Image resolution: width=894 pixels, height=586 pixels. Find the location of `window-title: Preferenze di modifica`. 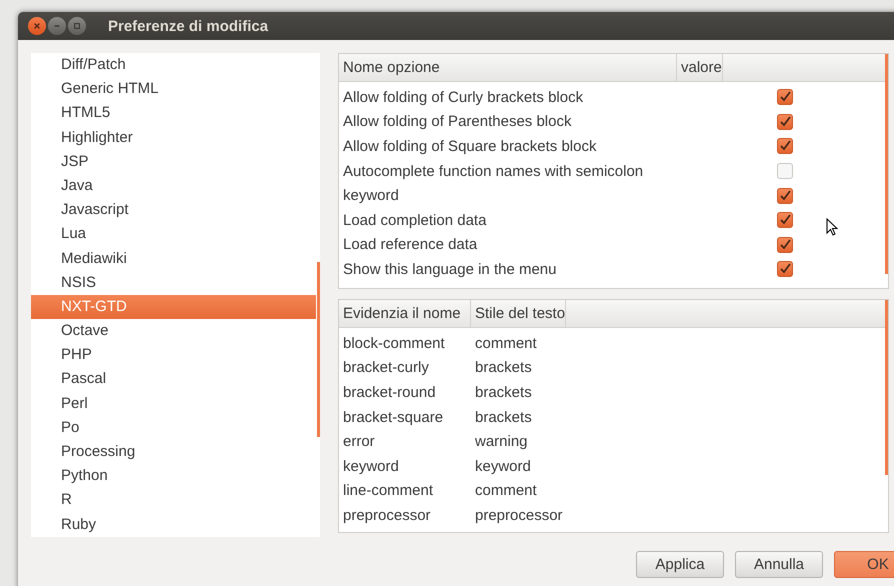

window-title: Preferenze di modifica is located at coordinates (188, 26).